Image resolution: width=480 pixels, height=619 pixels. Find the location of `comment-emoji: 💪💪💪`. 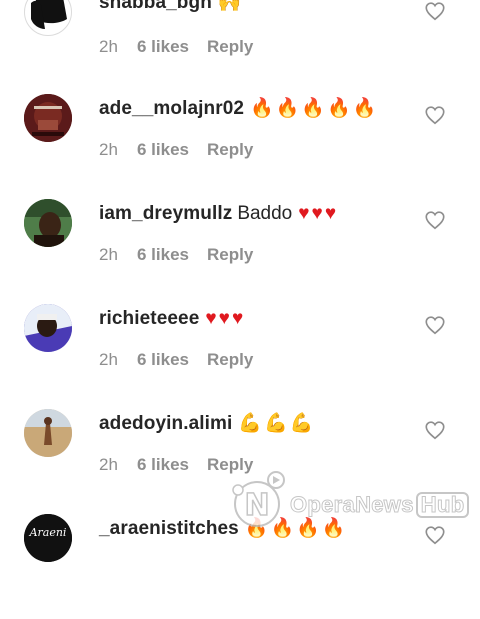

comment-emoji: 💪💪💪 is located at coordinates (277, 423).